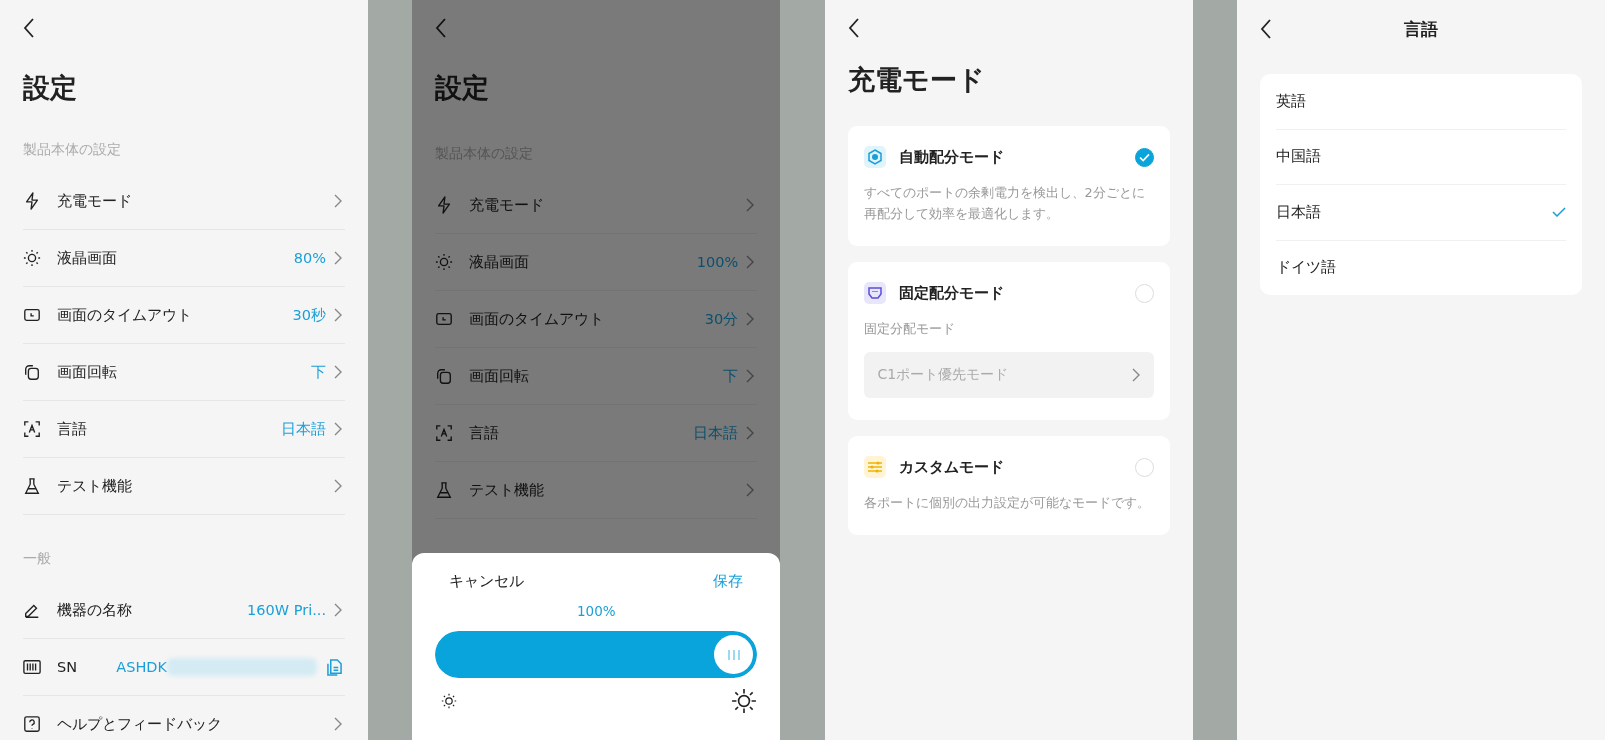 This screenshot has height=740, width=1605. What do you see at coordinates (874, 157) in the screenshot?
I see `ai-chip-icon` at bounding box center [874, 157].